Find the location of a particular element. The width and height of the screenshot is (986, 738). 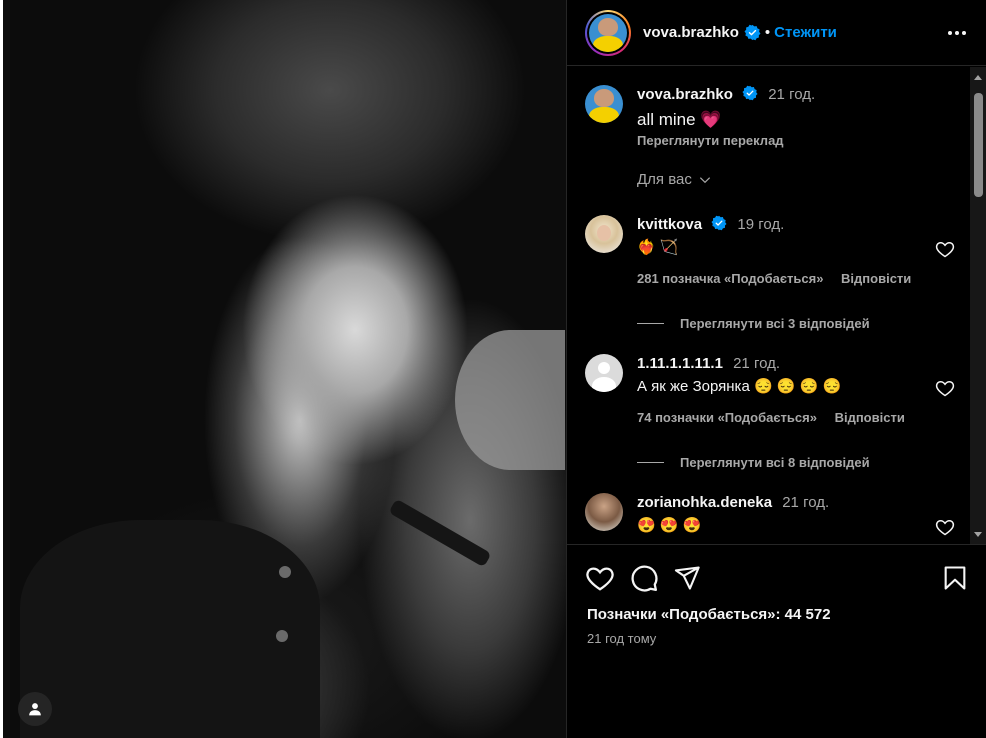

caption-author-avatar is located at coordinates (604, 104).